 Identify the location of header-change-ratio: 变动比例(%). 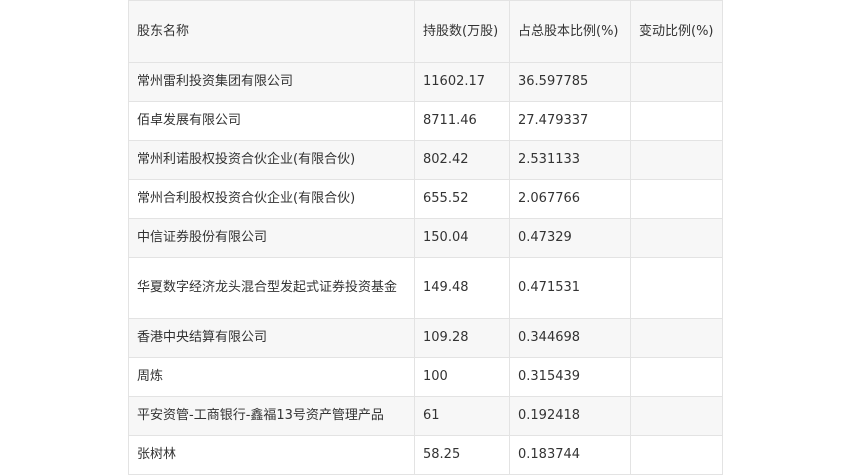
(676, 31).